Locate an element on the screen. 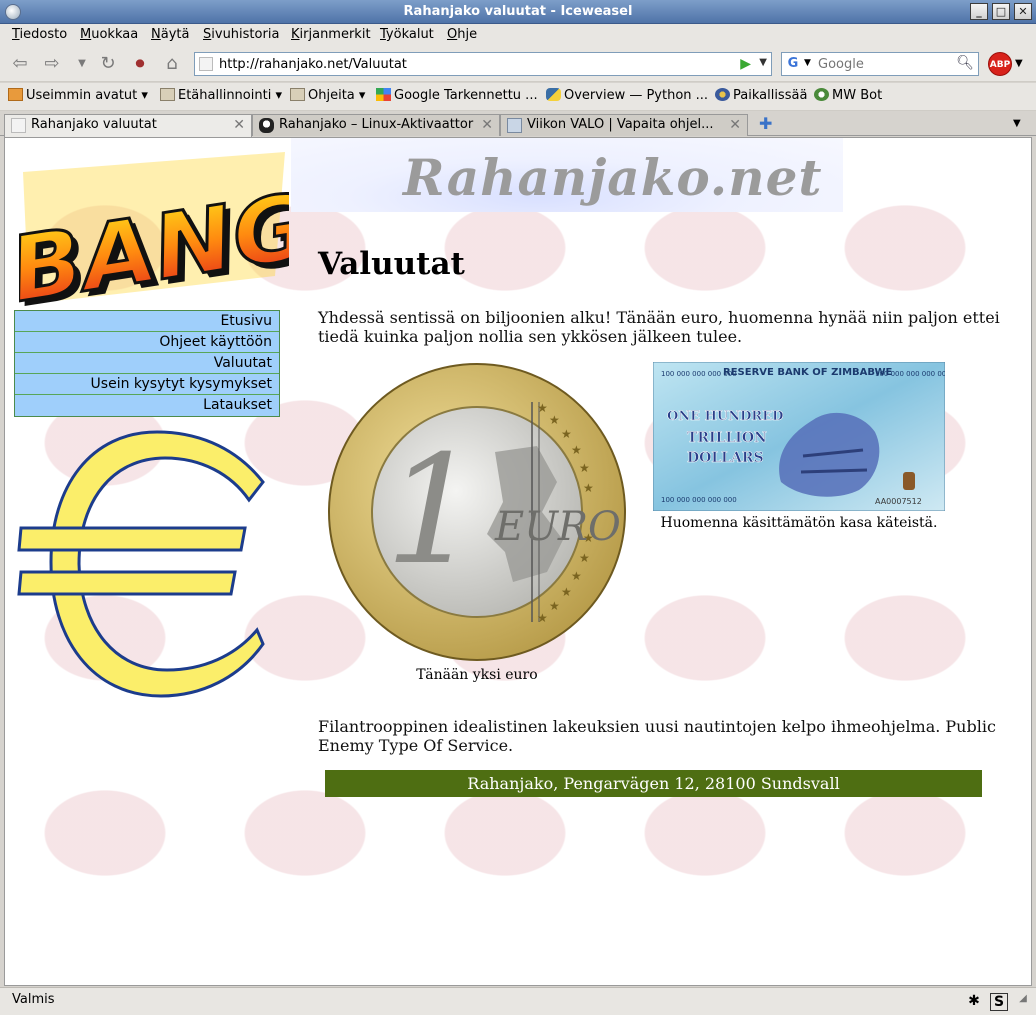  search-input is located at coordinates (888, 64).